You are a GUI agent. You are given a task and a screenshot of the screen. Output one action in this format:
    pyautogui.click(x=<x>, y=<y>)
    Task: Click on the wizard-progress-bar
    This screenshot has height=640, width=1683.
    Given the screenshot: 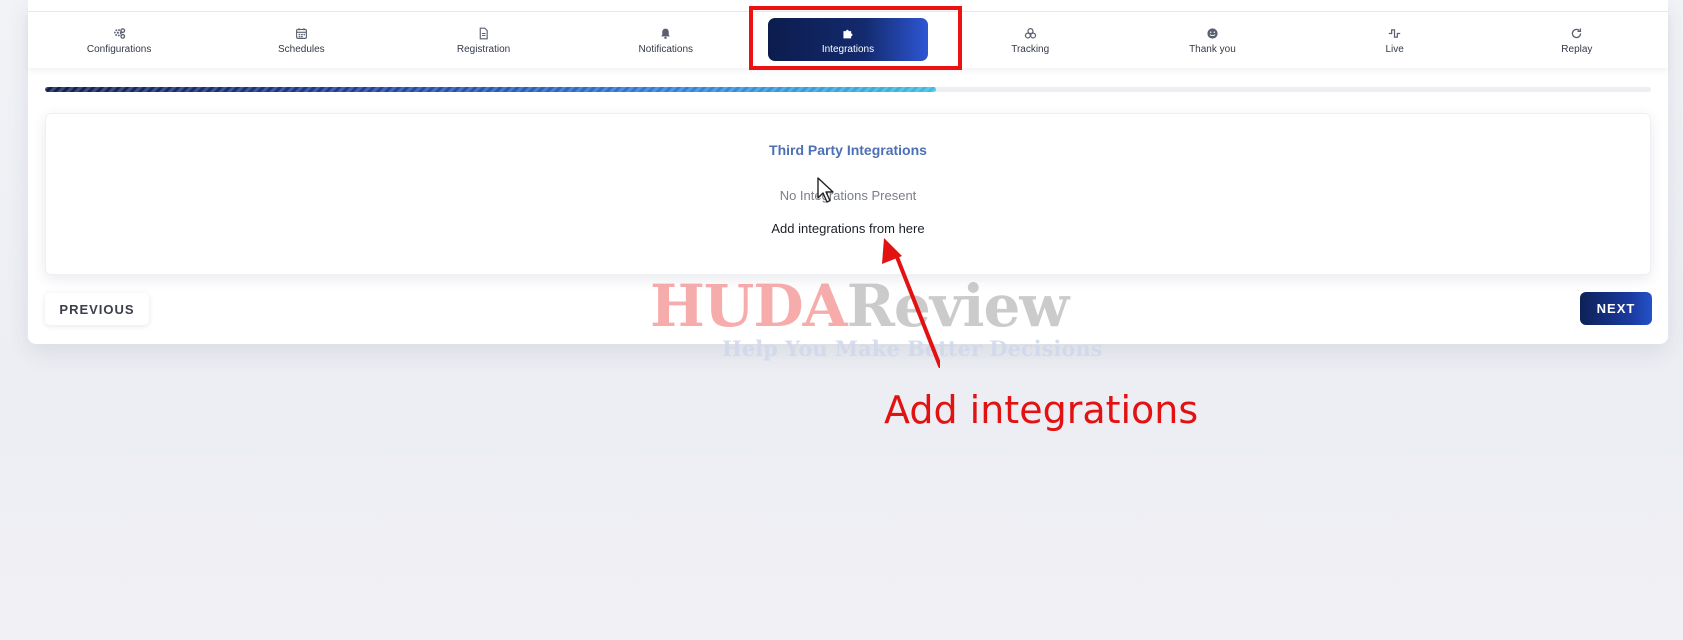 What is the action you would take?
    pyautogui.click(x=848, y=89)
    